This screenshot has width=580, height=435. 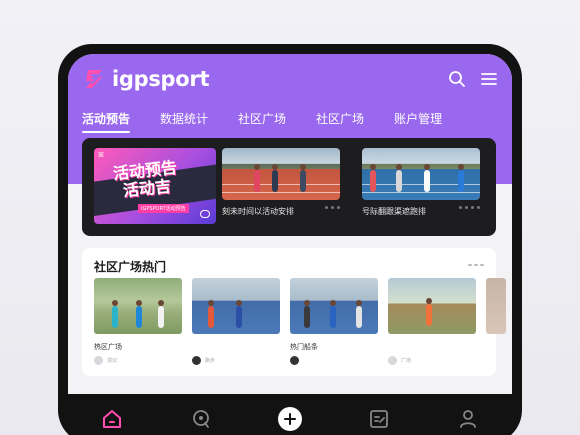 I want to click on banner-card-2: 号际翻跟渠遮跑排, so click(x=421, y=182).